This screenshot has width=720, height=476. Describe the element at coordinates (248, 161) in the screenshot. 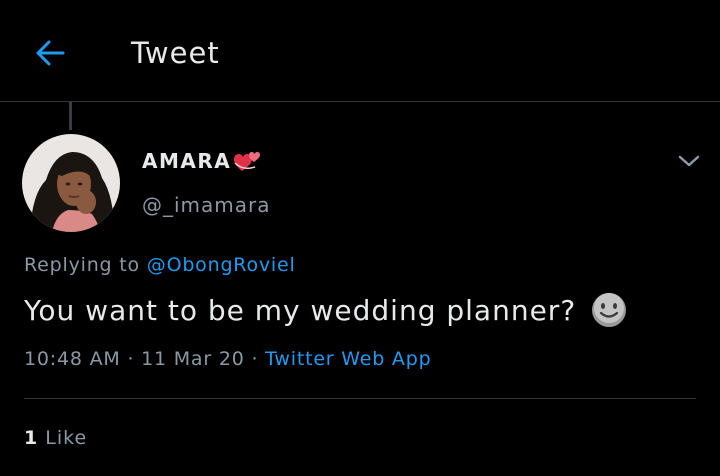

I see `revolving-hearts-icon` at that location.